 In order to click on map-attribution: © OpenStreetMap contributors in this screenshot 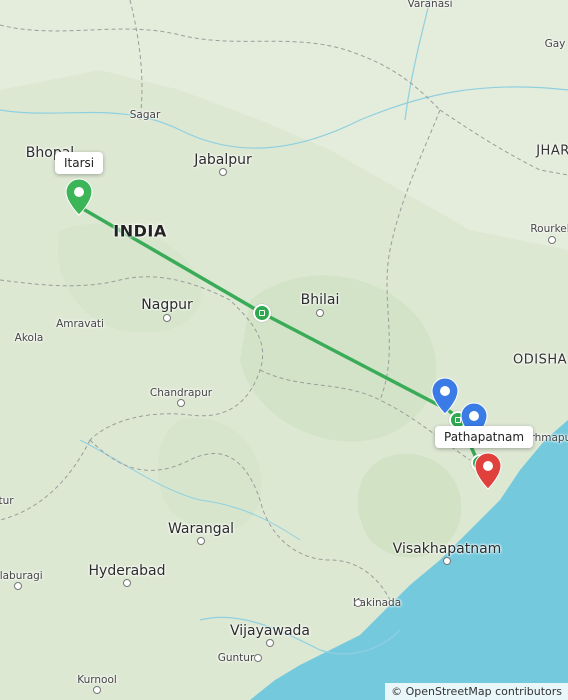, I will do `click(476, 691)`.